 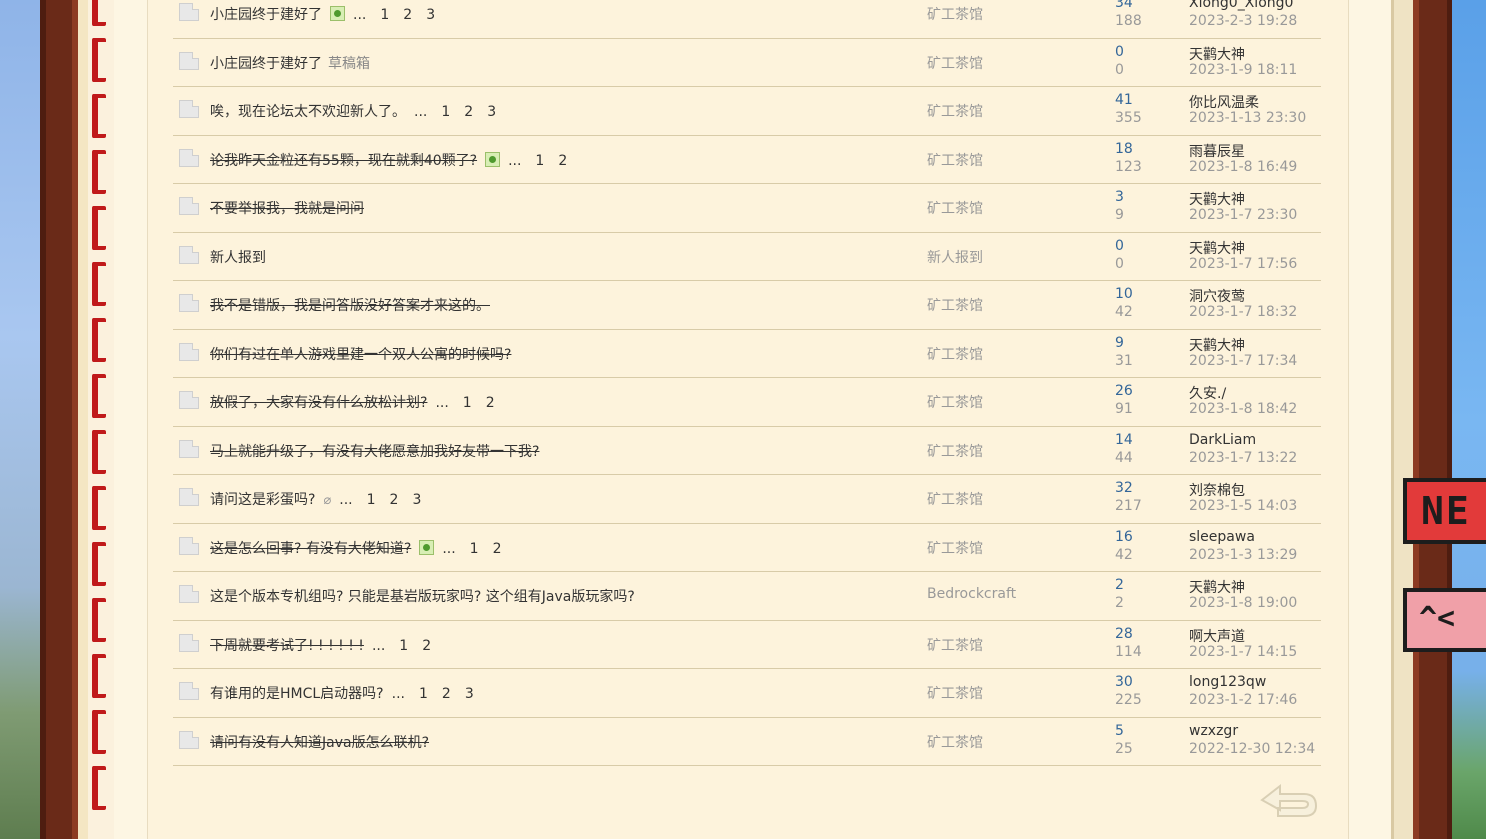 What do you see at coordinates (319, 743) in the screenshot?
I see `thread-title-link: 请问有没有人知道Java版怎么联机?` at bounding box center [319, 743].